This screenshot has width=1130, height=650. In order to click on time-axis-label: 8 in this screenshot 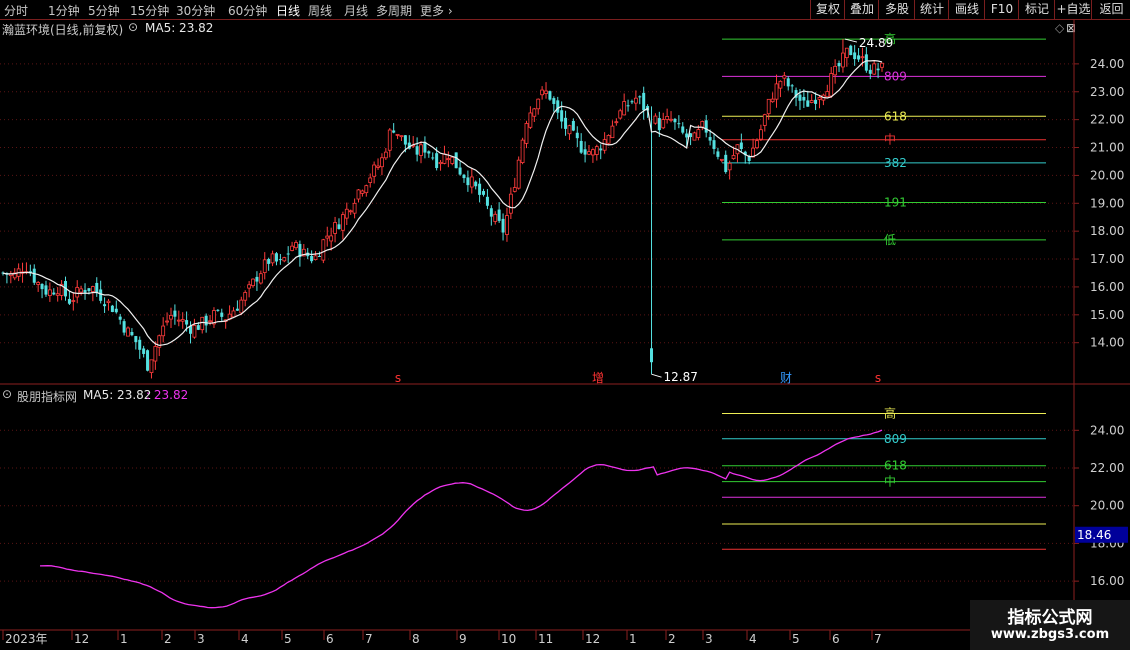, I will do `click(416, 639)`.